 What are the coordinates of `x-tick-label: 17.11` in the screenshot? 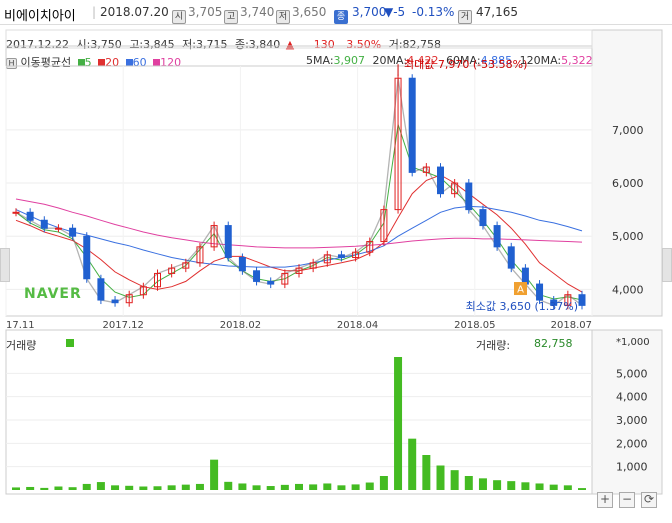 It's located at (20, 325).